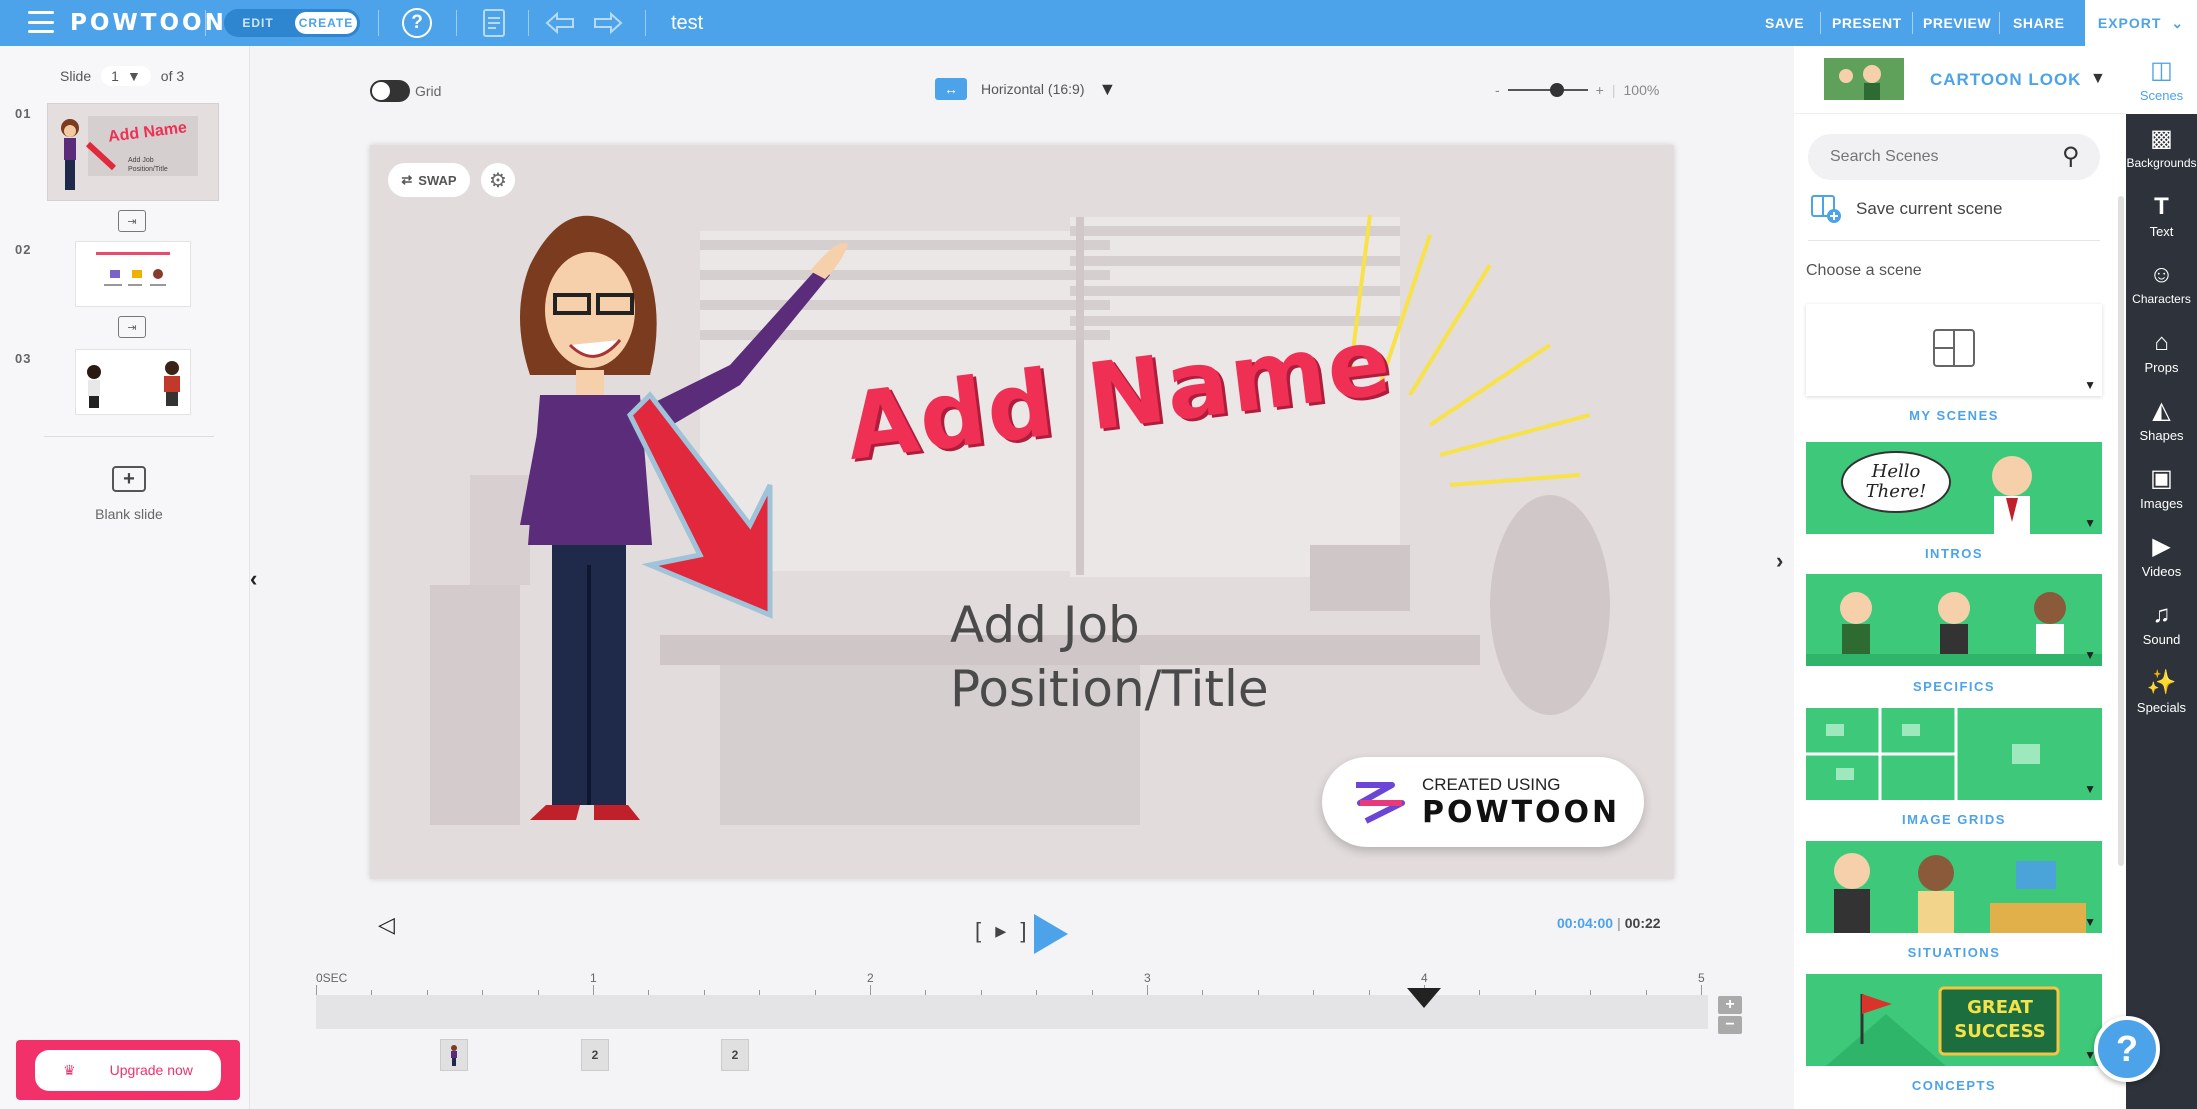 The width and height of the screenshot is (2197, 1109). I want to click on share-button: SHARE, so click(2039, 23).